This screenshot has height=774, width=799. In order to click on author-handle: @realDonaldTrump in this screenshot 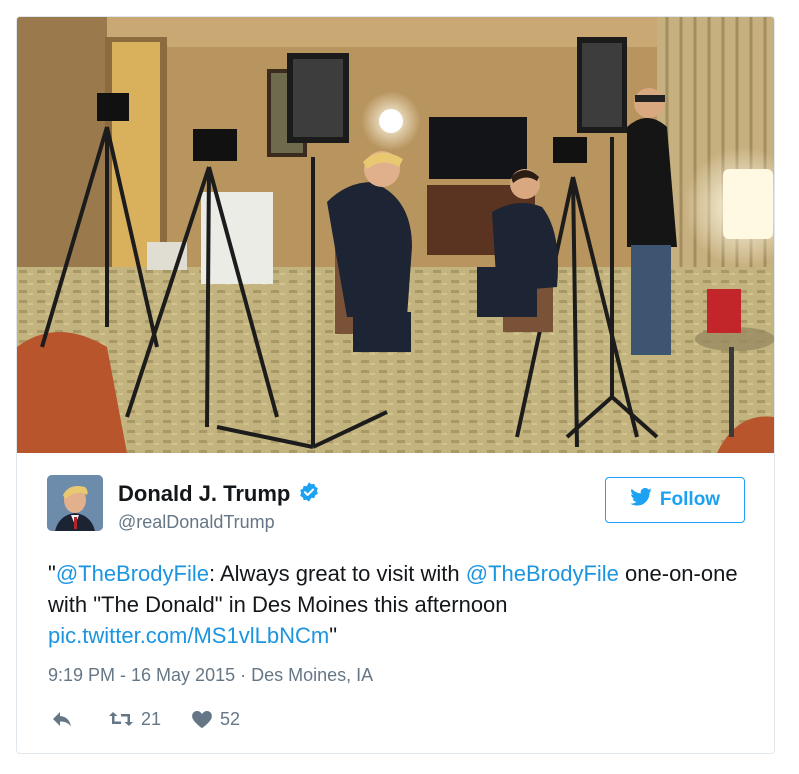, I will do `click(196, 522)`.